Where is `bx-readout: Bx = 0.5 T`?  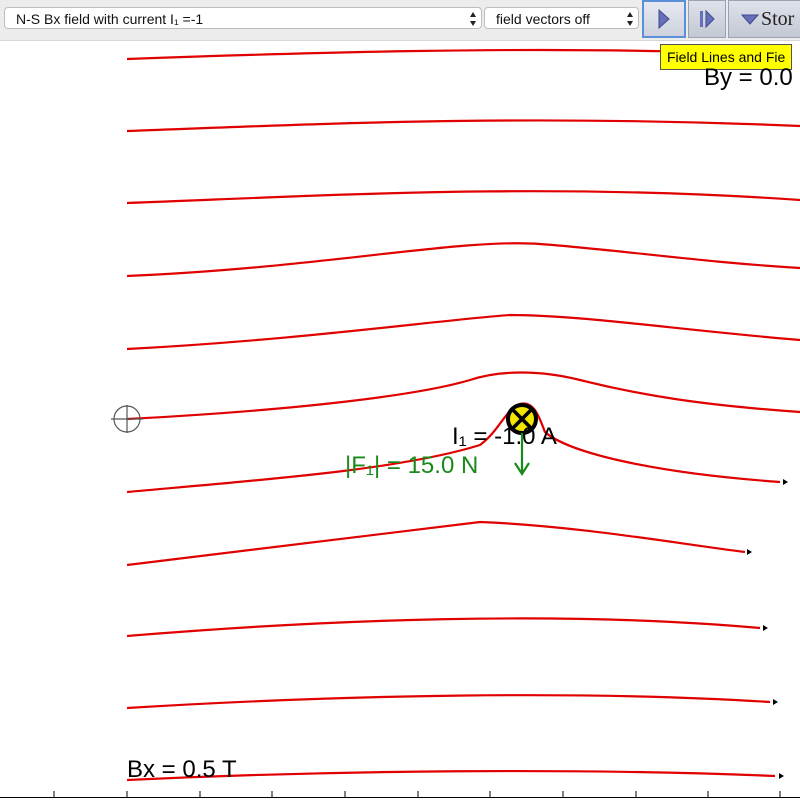 bx-readout: Bx = 0.5 T is located at coordinates (182, 769).